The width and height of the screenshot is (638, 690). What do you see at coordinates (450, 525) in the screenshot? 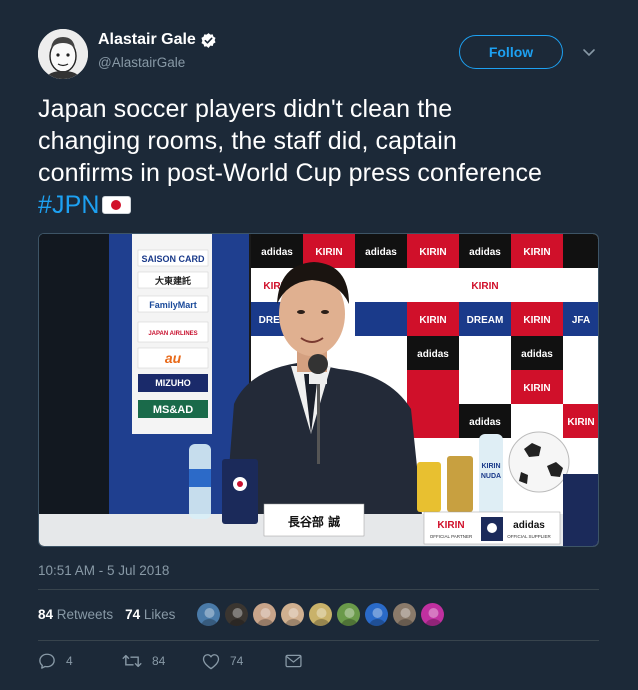
I see `banner-label: KIRIN` at bounding box center [450, 525].